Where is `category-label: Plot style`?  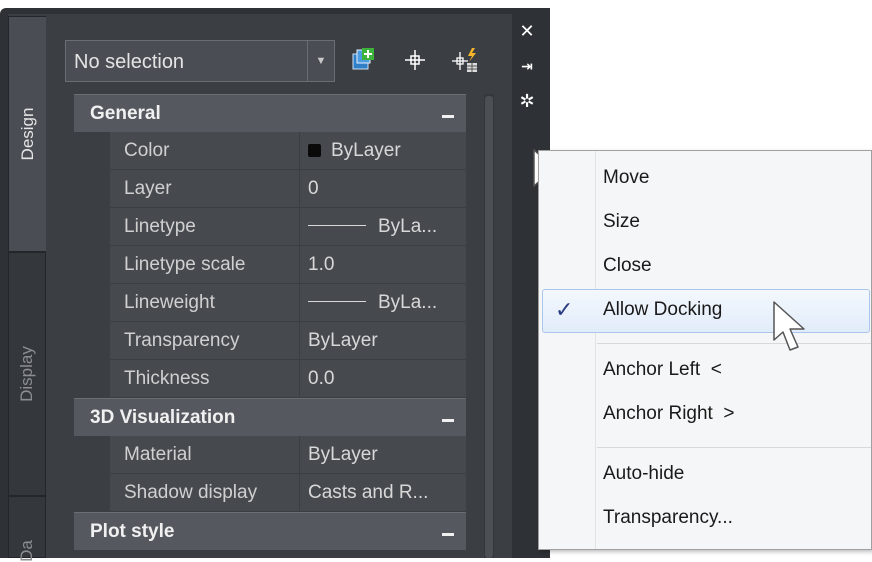
category-label: Plot style is located at coordinates (132, 531).